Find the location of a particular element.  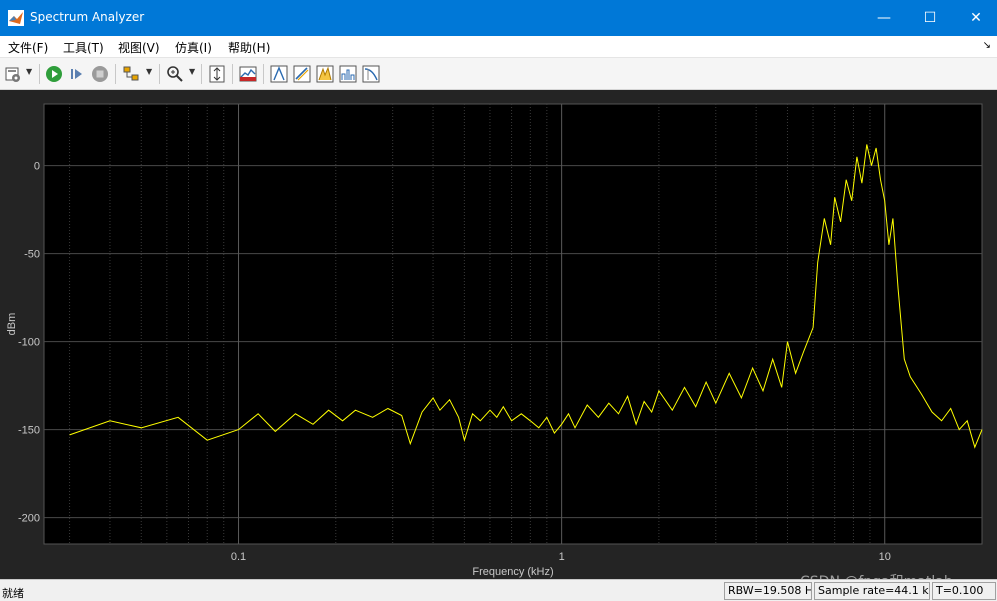

signal-select-icon is located at coordinates (131, 74).